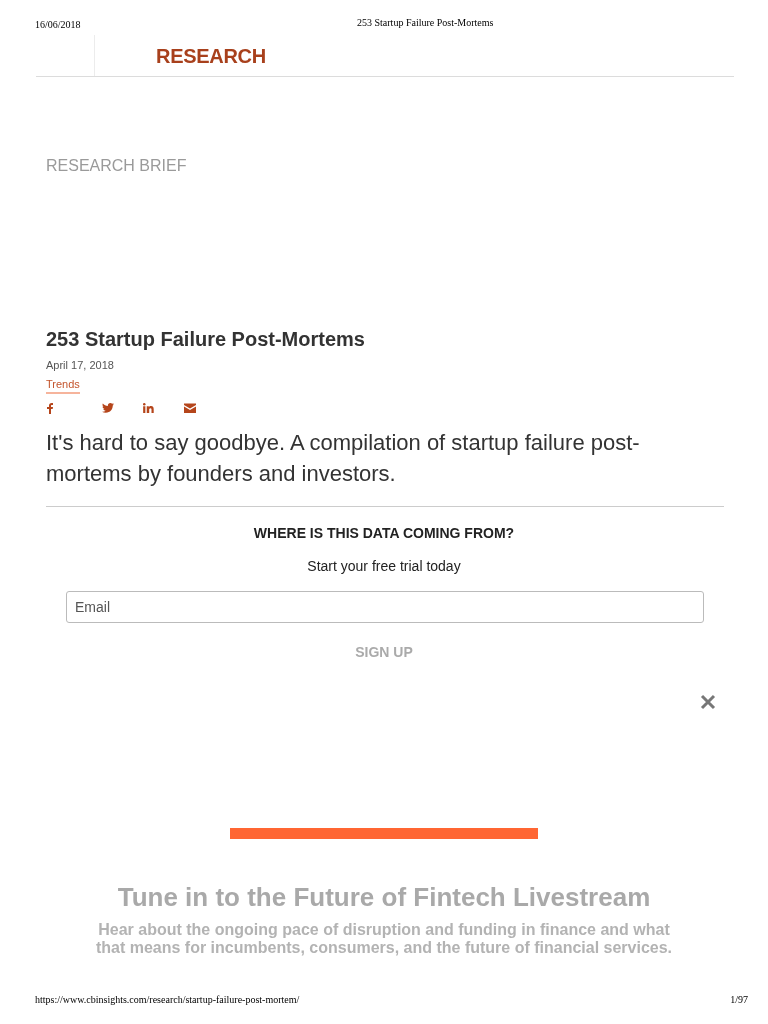 This screenshot has width=768, height=1024. Describe the element at coordinates (63, 385) in the screenshot. I see `tag-link: Trends` at that location.